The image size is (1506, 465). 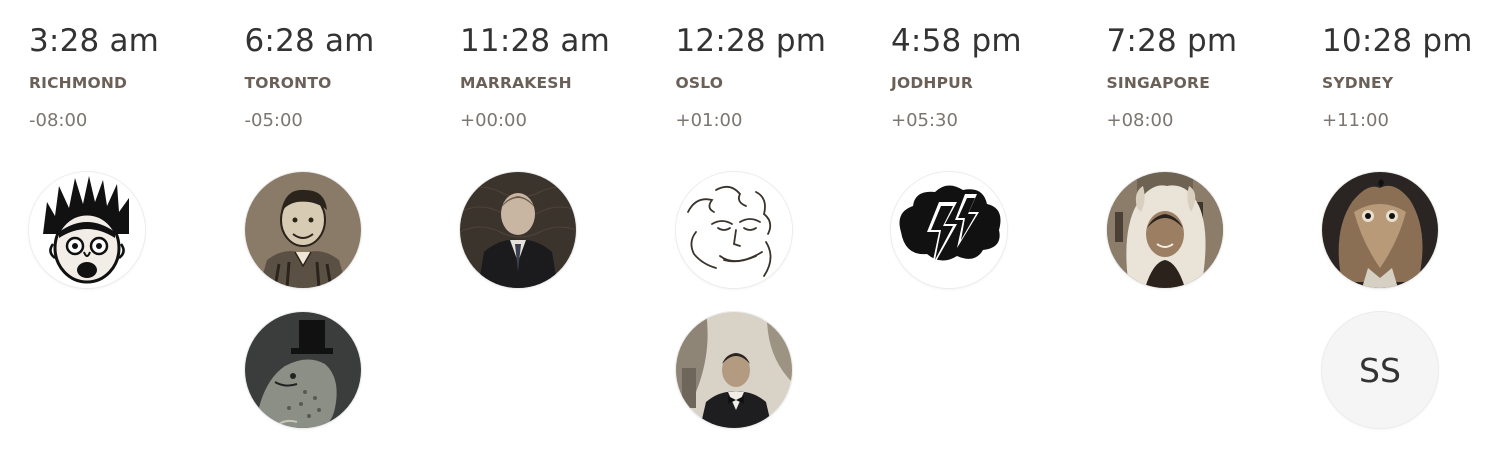 What do you see at coordinates (1140, 120) in the screenshot?
I see `utc-offset: +08:00` at bounding box center [1140, 120].